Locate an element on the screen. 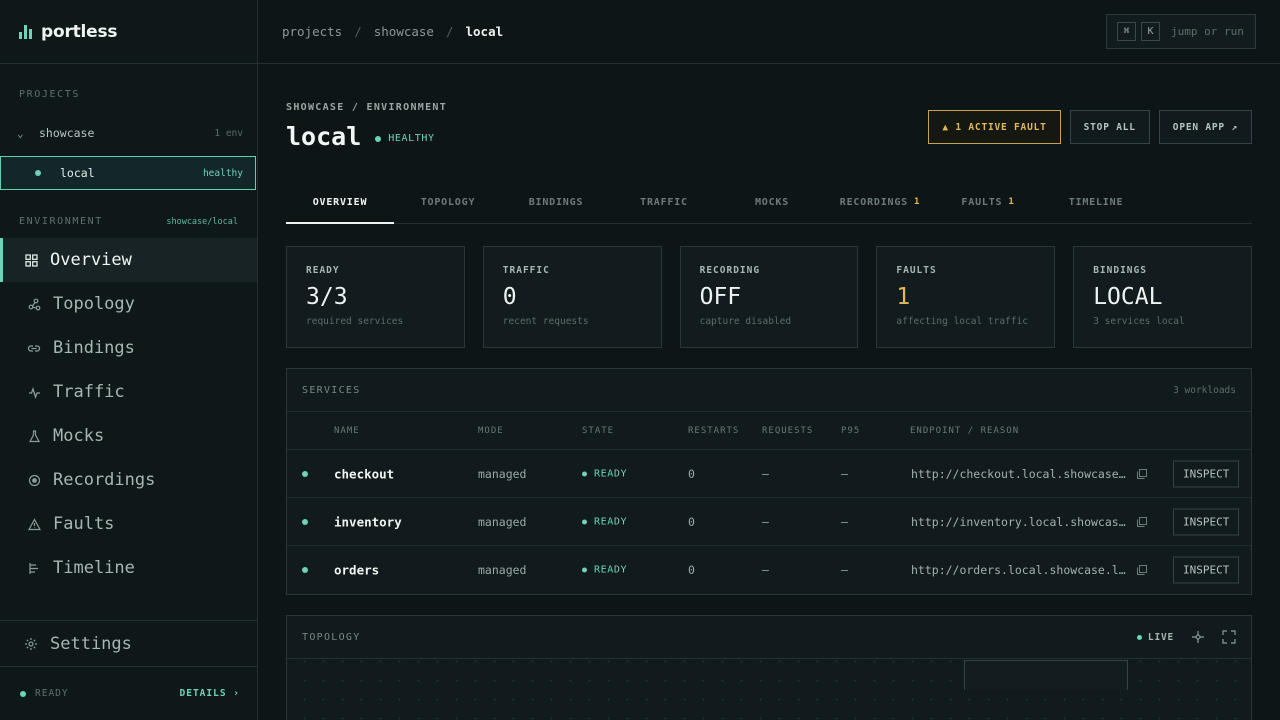 Image resolution: width=1280 pixels, height=720 pixels. command-palette-button: ⌘ K jump or run is located at coordinates (1181, 31).